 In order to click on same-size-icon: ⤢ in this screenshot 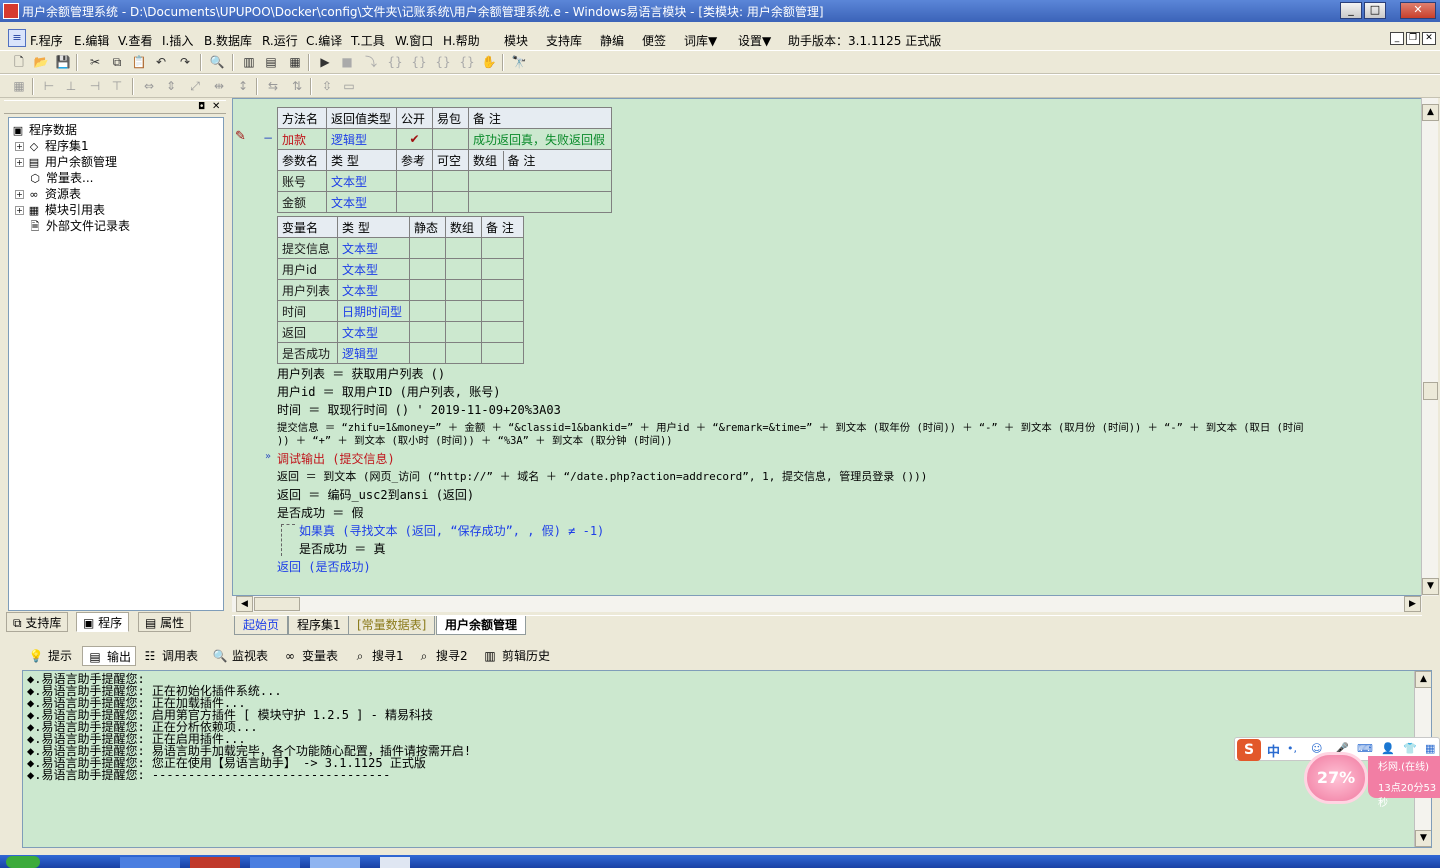, I will do `click(195, 86)`.